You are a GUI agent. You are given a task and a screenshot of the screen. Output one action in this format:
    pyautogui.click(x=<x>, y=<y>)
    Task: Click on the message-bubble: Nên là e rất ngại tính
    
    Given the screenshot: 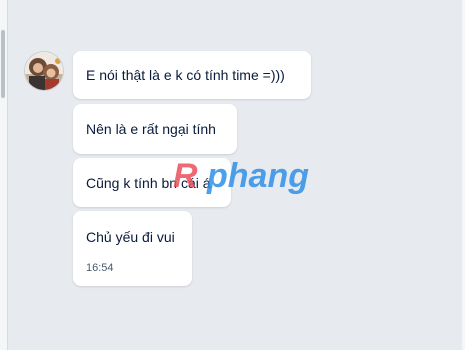 What is the action you would take?
    pyautogui.click(x=155, y=129)
    